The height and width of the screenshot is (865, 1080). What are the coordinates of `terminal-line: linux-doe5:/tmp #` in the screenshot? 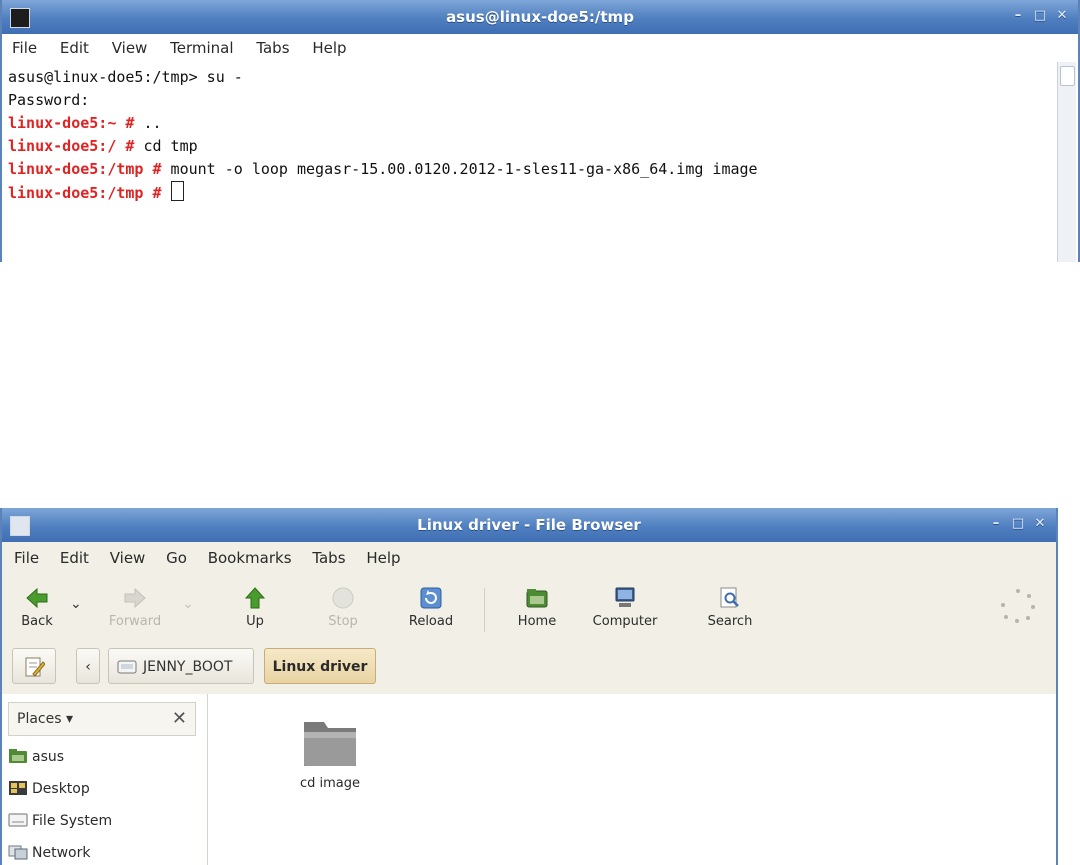 It's located at (531, 193).